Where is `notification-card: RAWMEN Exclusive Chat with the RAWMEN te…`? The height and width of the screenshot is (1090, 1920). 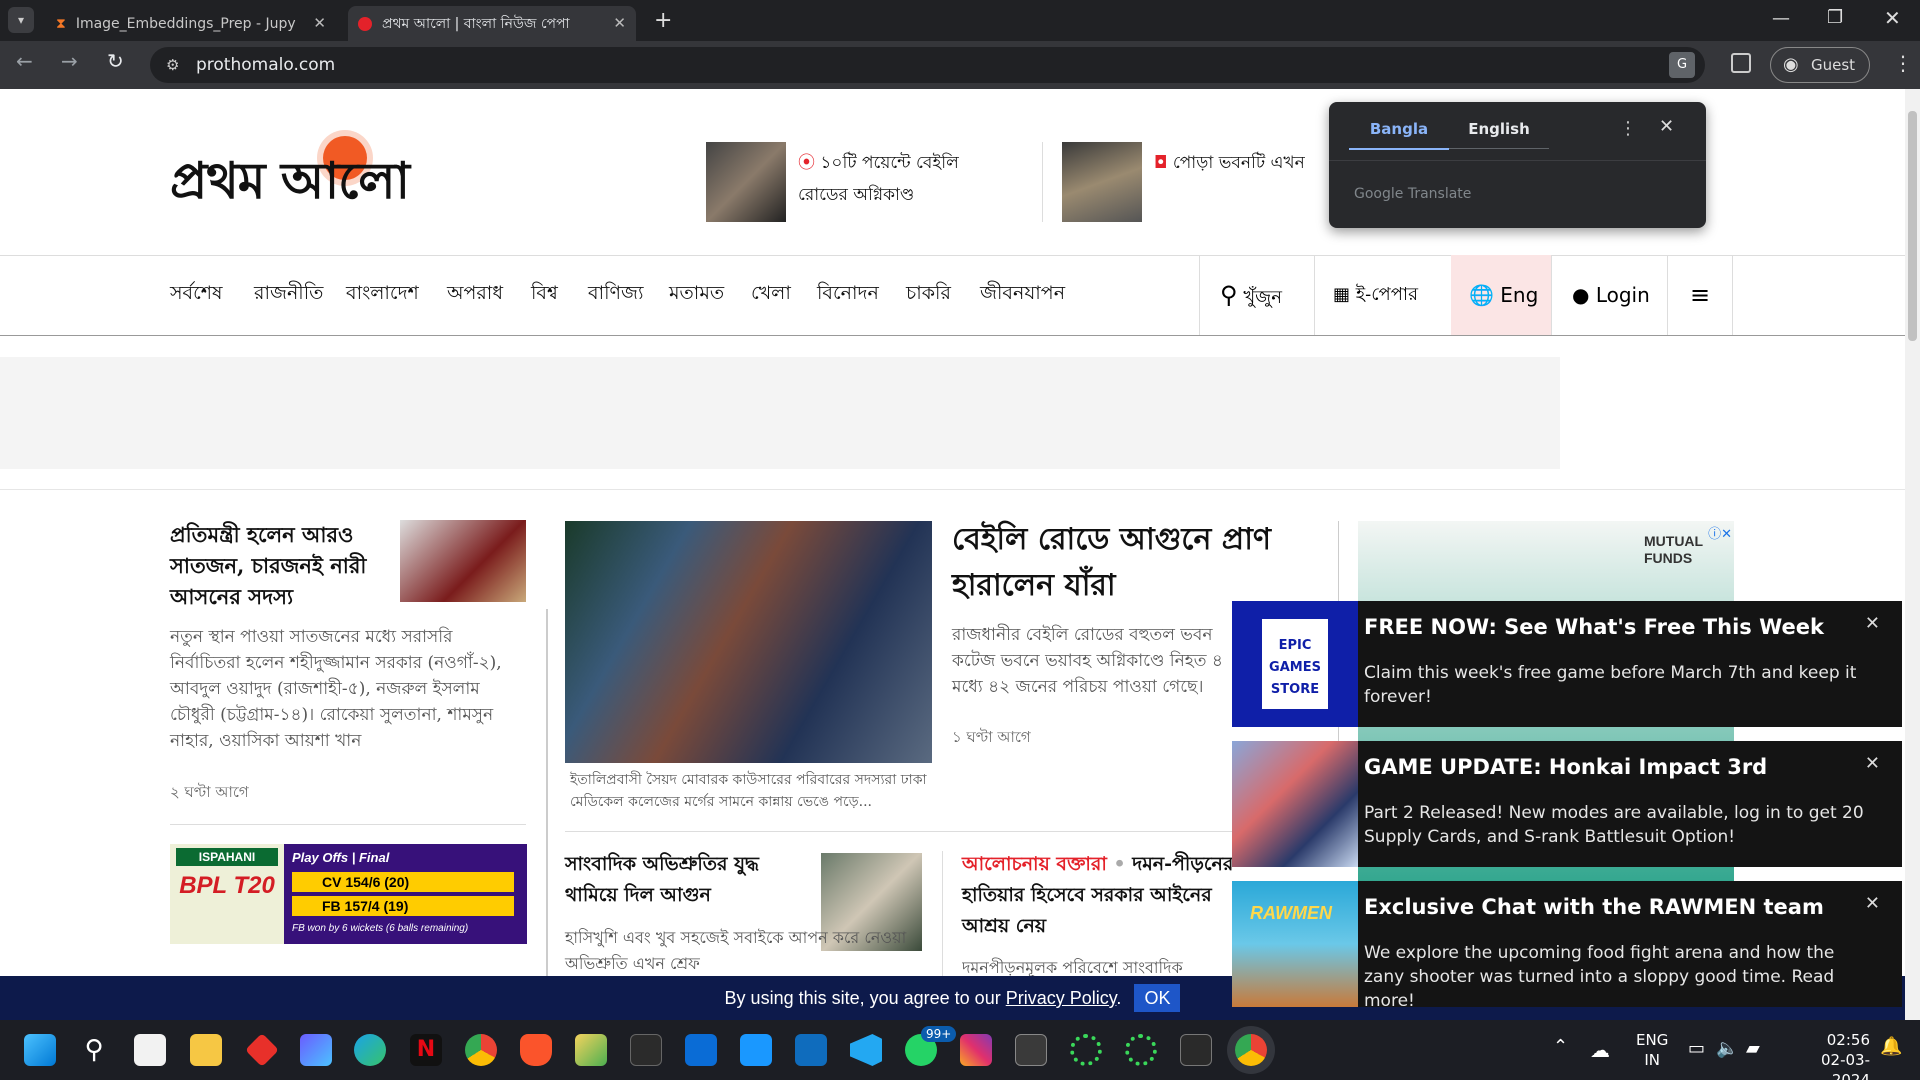 notification-card: RAWMEN Exclusive Chat with the RAWMEN te… is located at coordinates (1567, 946).